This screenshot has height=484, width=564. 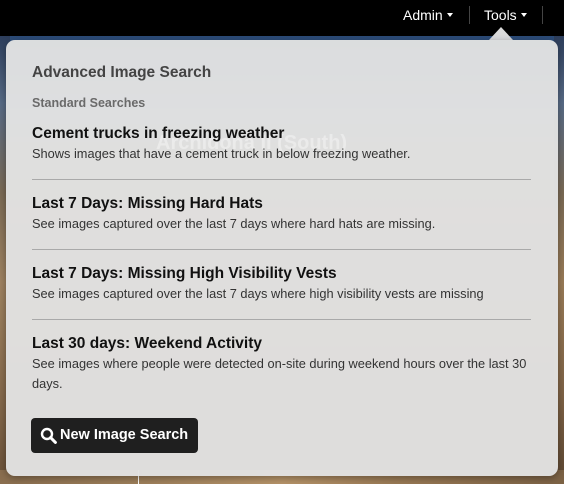 What do you see at coordinates (124, 435) in the screenshot?
I see `new-image-search-label: New Image Search` at bounding box center [124, 435].